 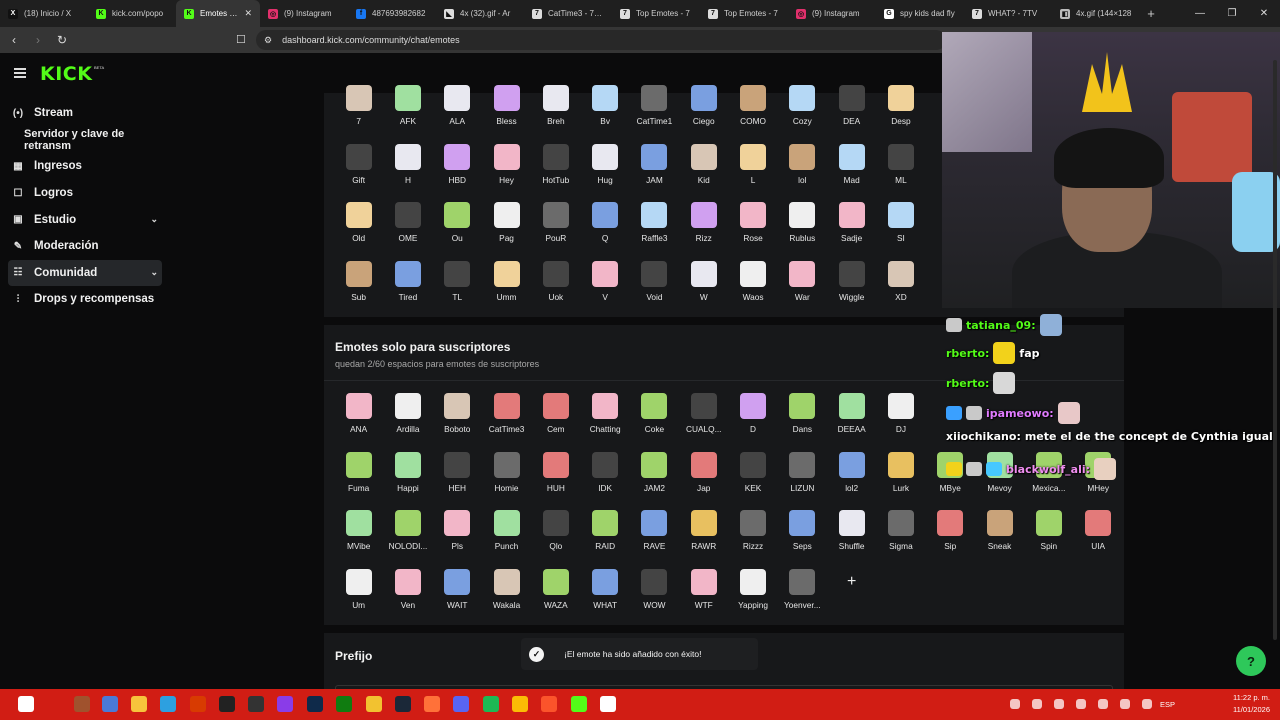 What do you see at coordinates (256, 704) in the screenshot?
I see `app-icon` at bounding box center [256, 704].